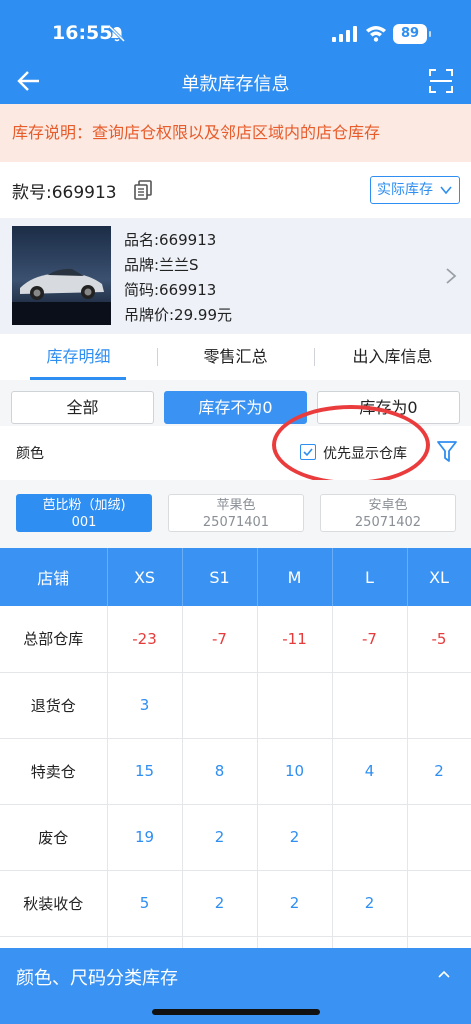 The width and height of the screenshot is (471, 1024). I want to click on home-indicator, so click(236, 1012).